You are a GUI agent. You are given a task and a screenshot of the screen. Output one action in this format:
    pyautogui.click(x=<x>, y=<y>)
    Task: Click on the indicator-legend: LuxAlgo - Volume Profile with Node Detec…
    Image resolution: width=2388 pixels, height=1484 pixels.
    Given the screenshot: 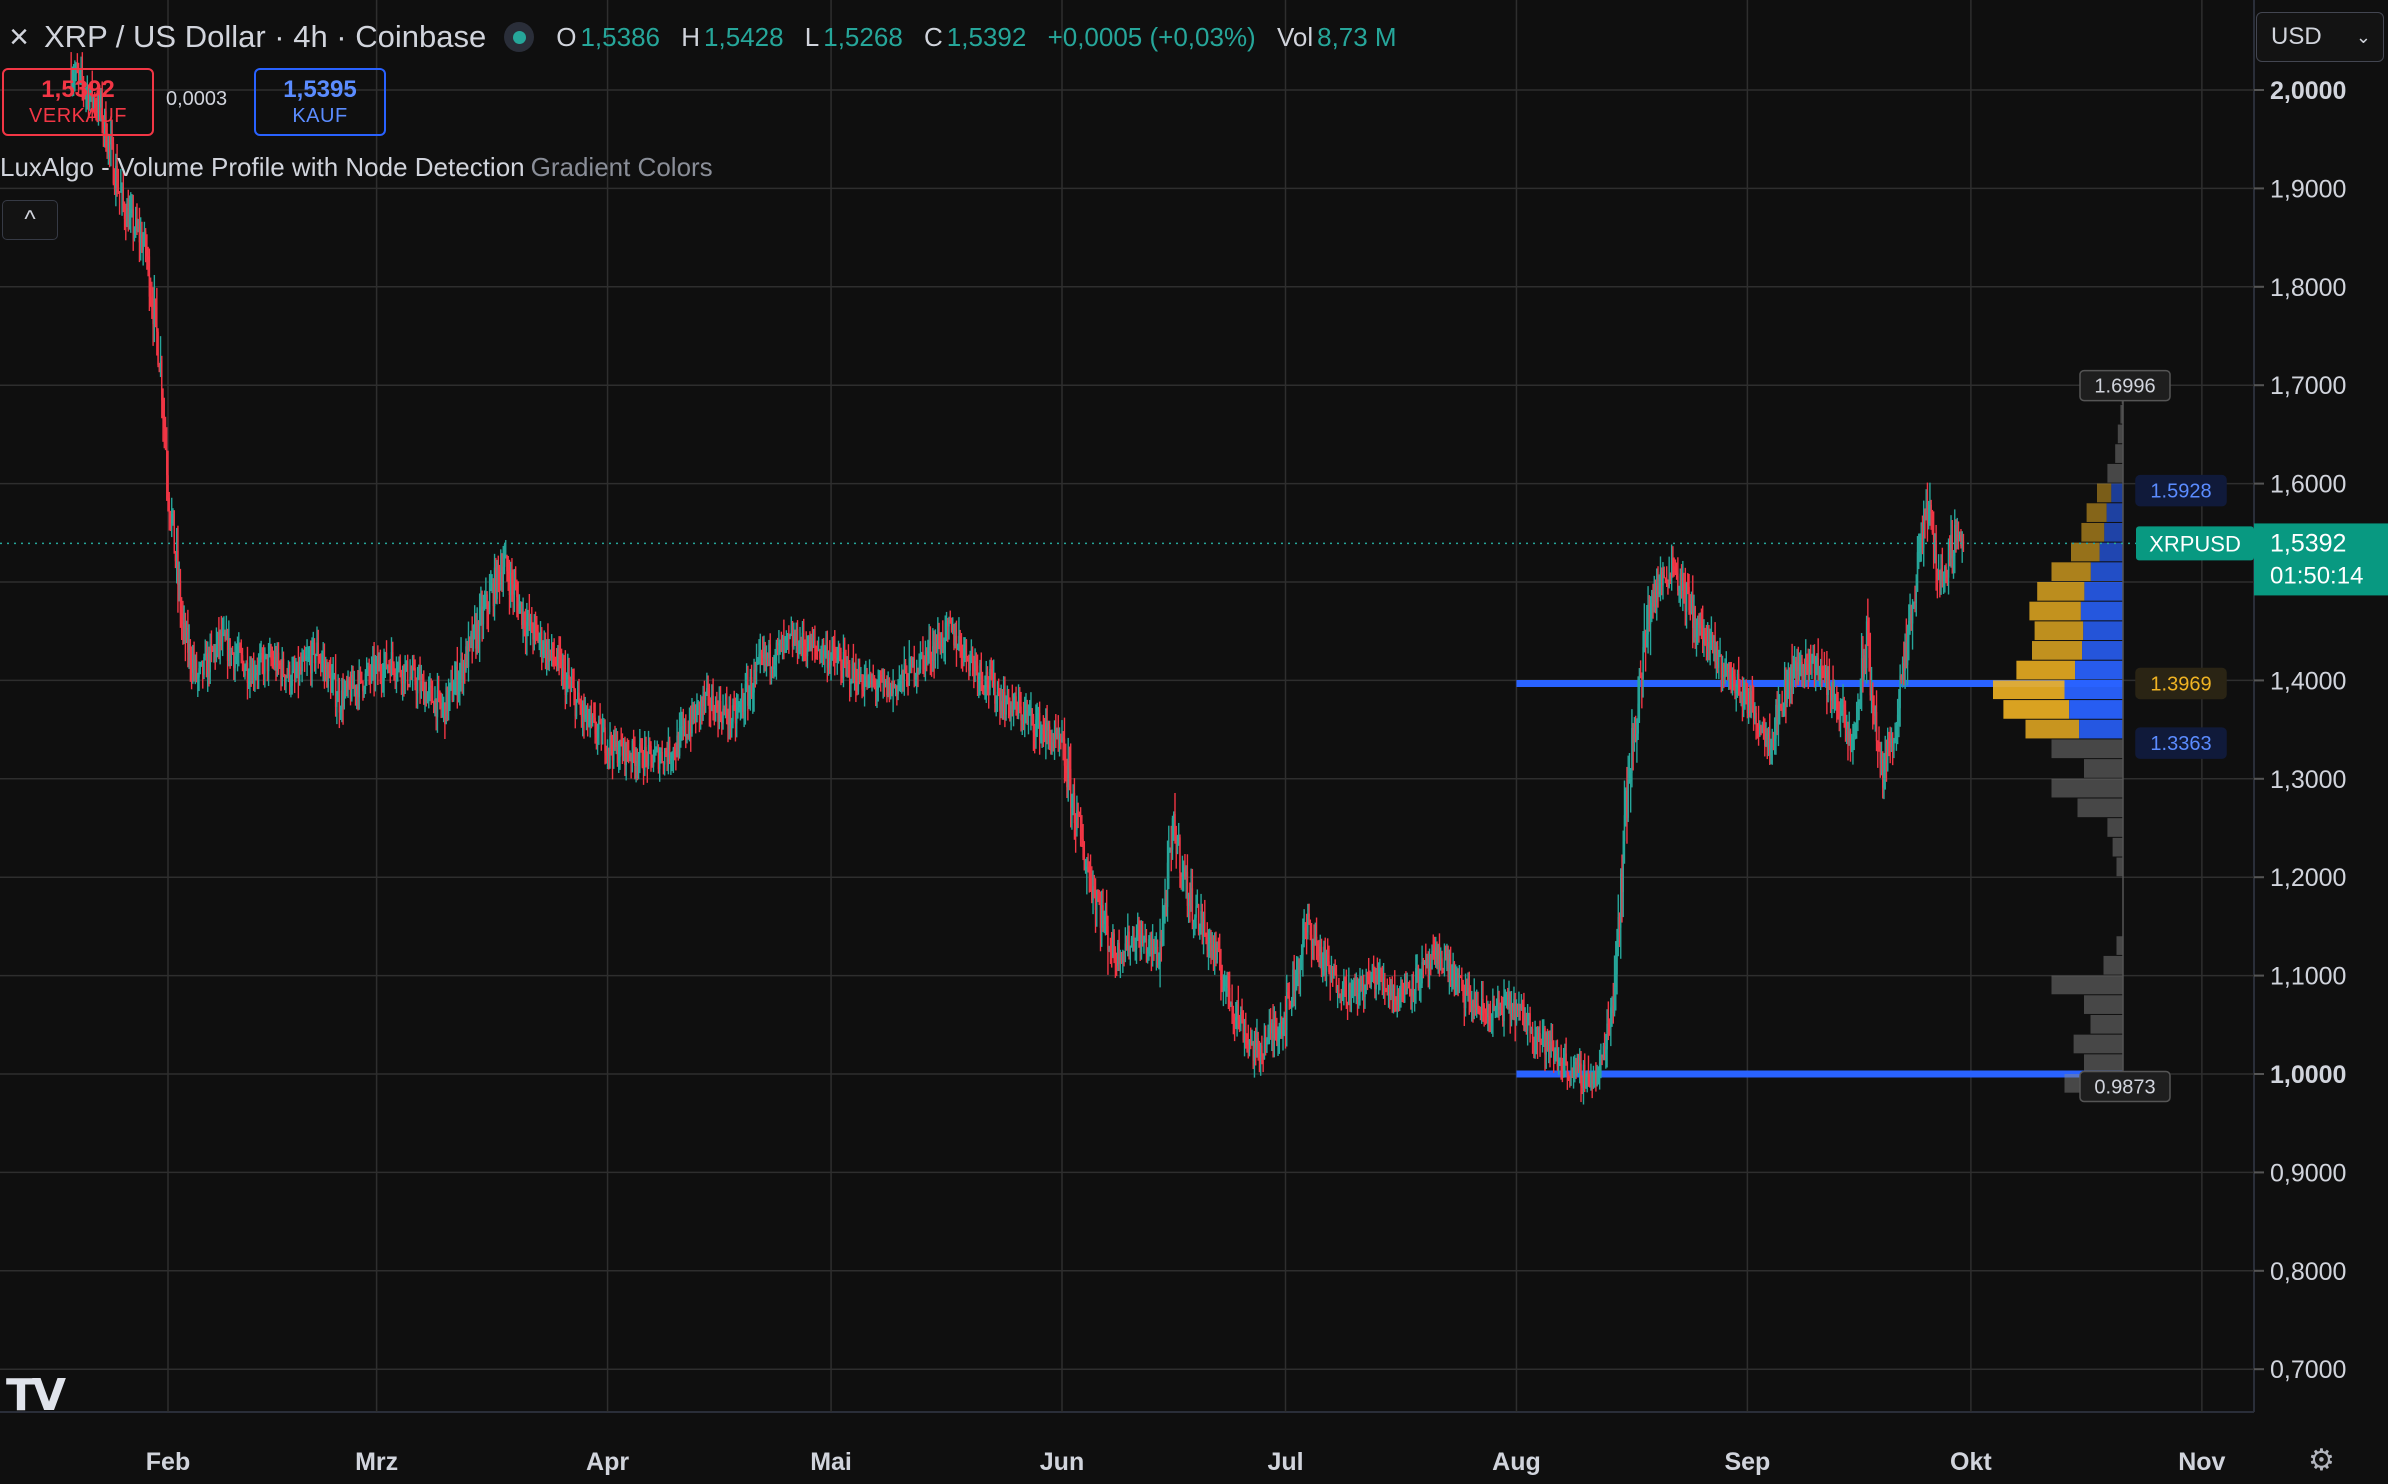 What is the action you would take?
    pyautogui.click(x=356, y=167)
    